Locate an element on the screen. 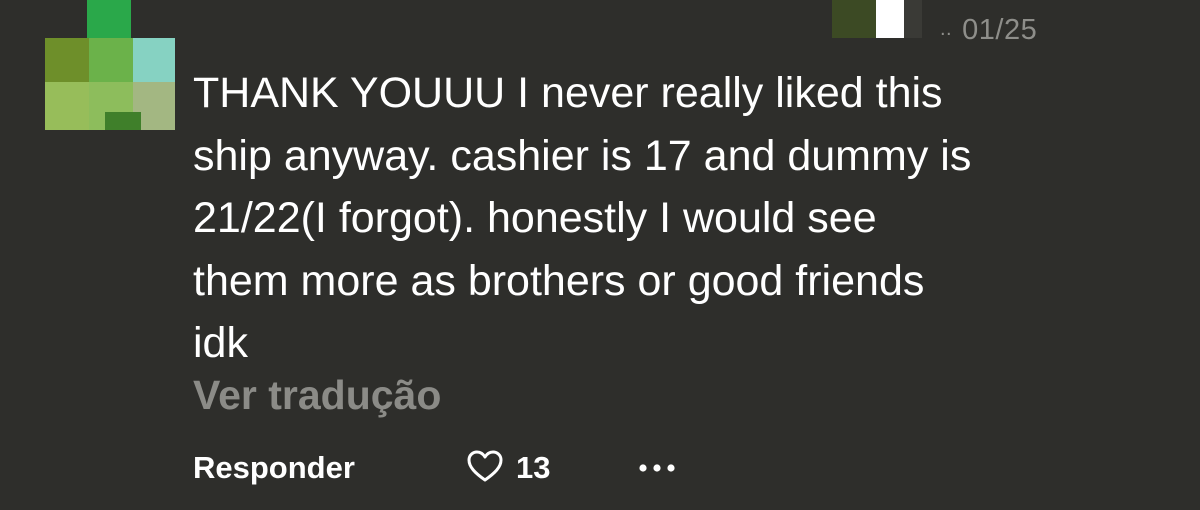 The width and height of the screenshot is (1200, 510). reply-button: Responder is located at coordinates (274, 468).